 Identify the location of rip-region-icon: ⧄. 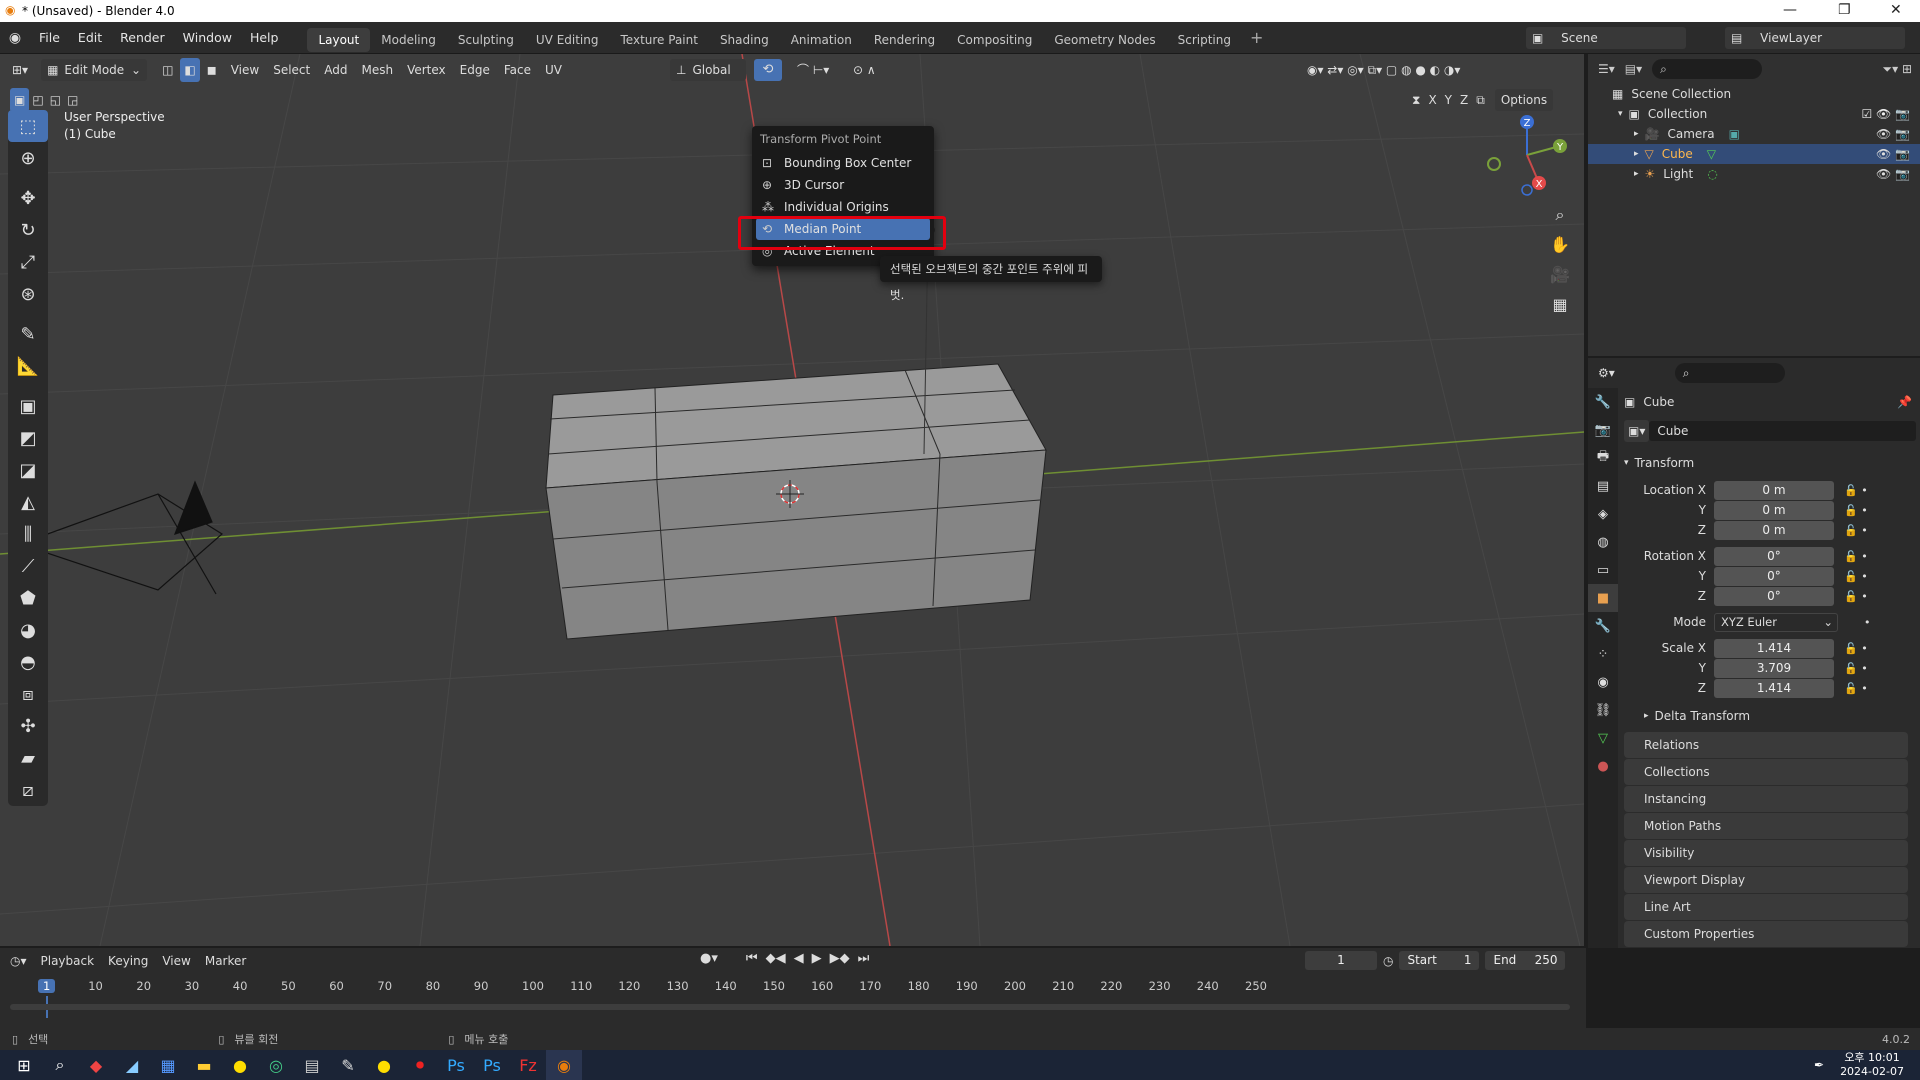
(28, 790).